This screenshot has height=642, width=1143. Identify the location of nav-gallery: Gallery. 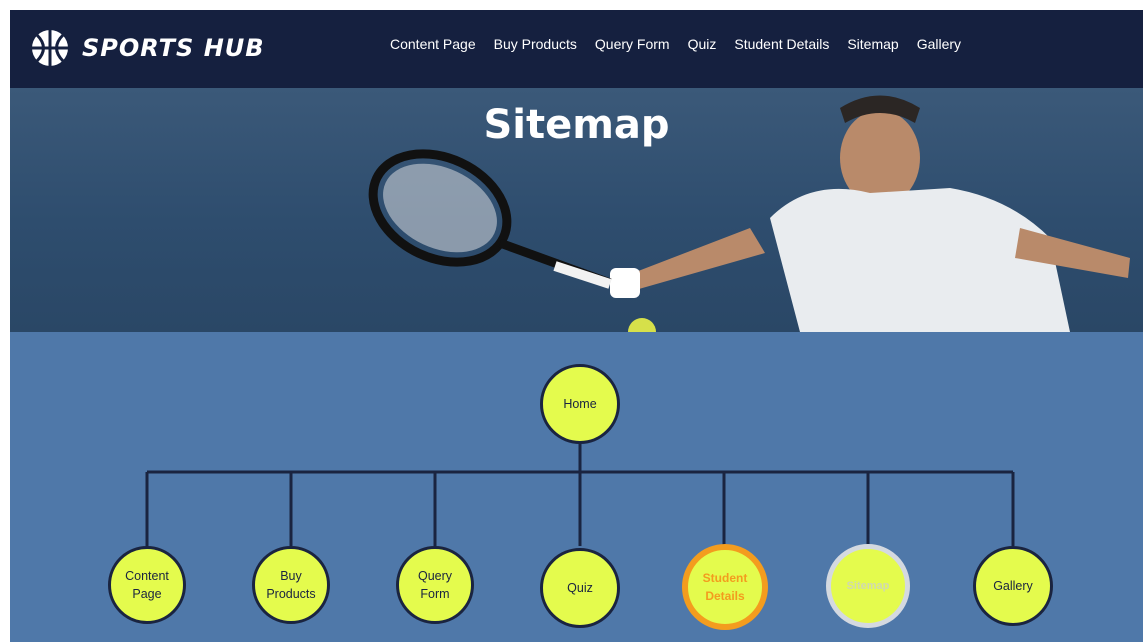
(939, 44).